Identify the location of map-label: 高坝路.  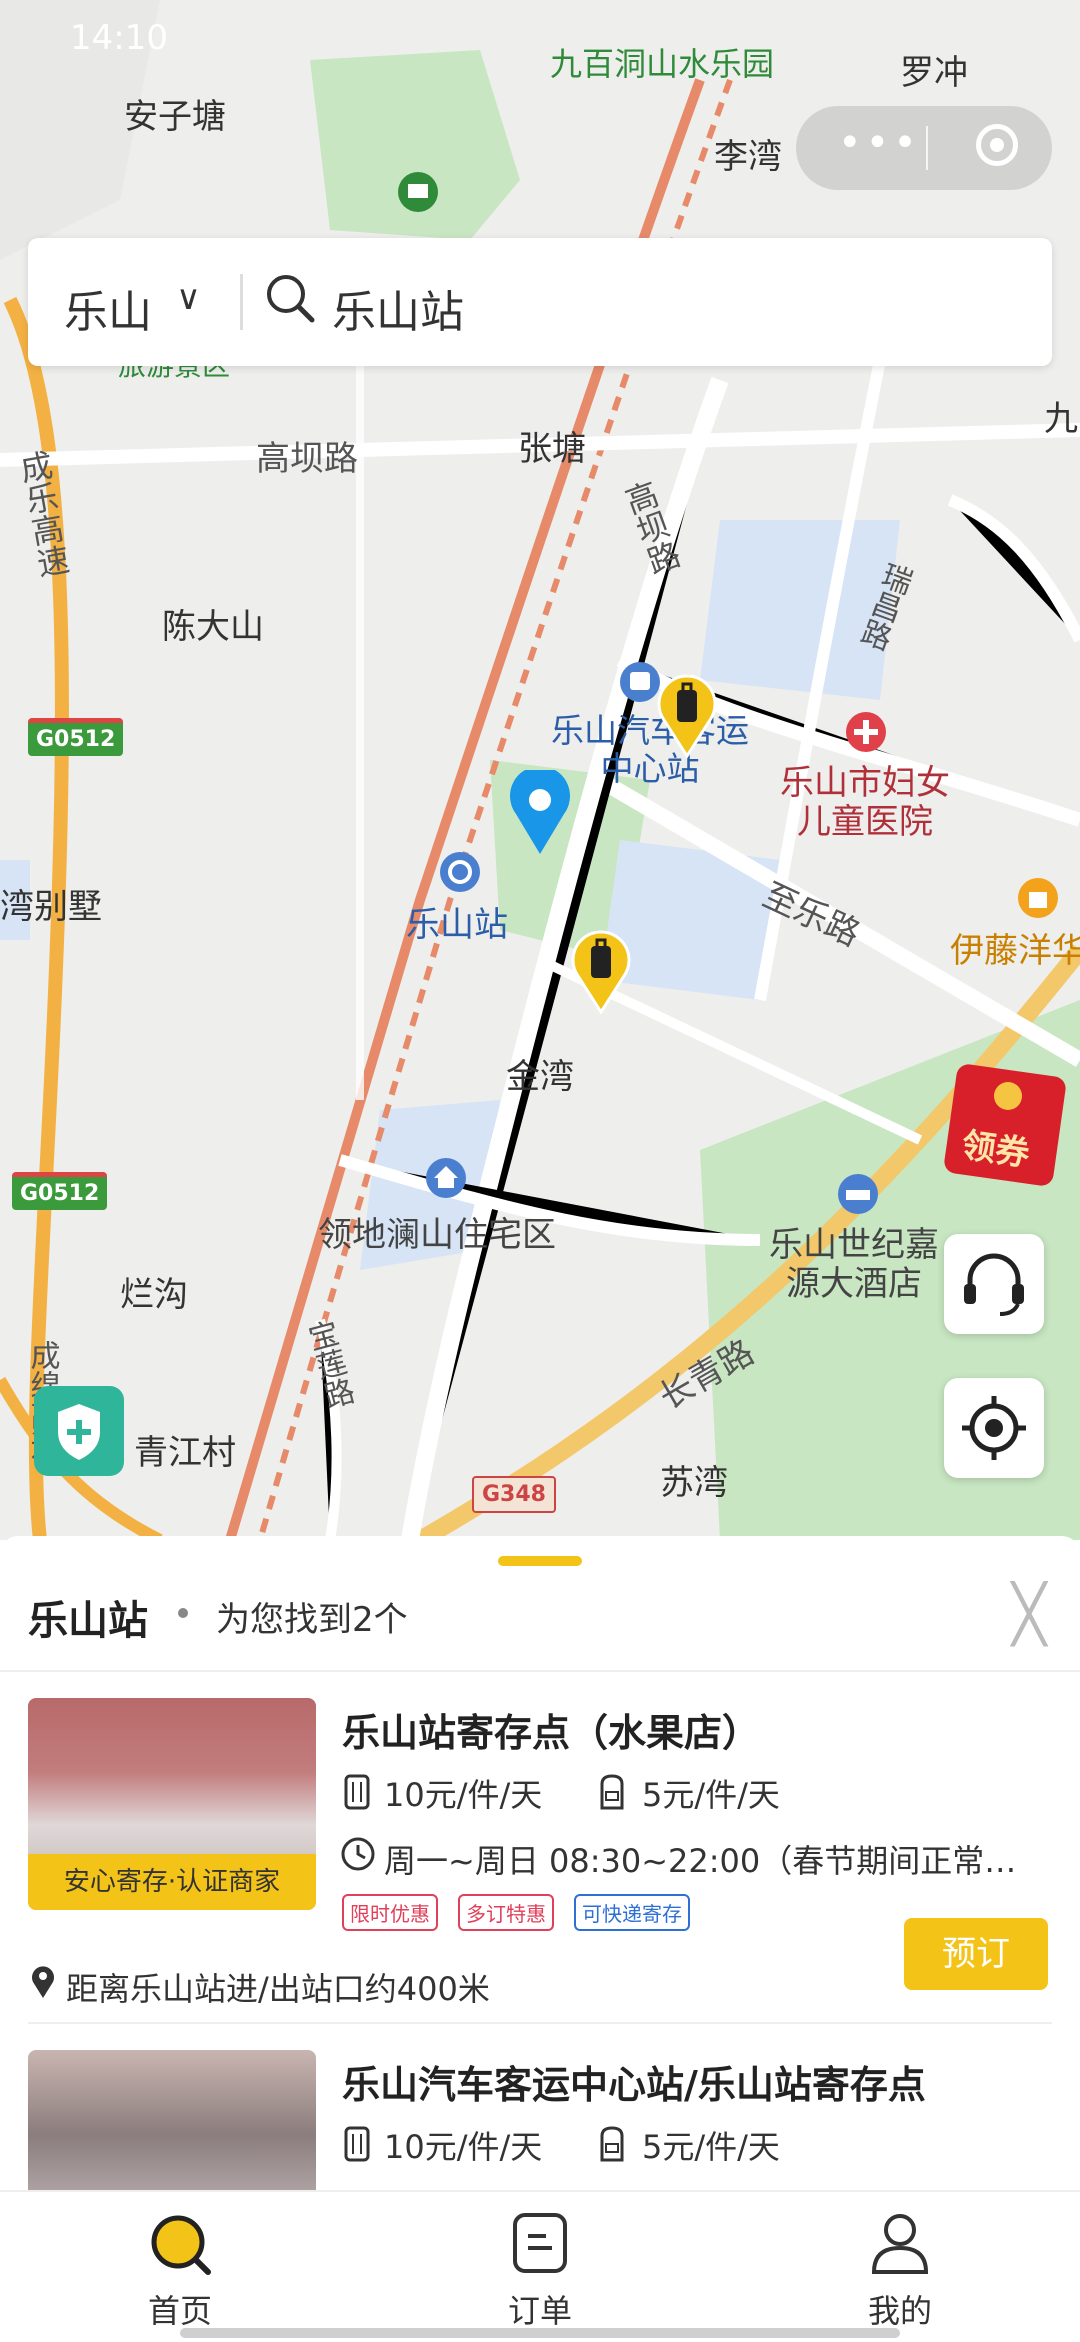
(307, 459).